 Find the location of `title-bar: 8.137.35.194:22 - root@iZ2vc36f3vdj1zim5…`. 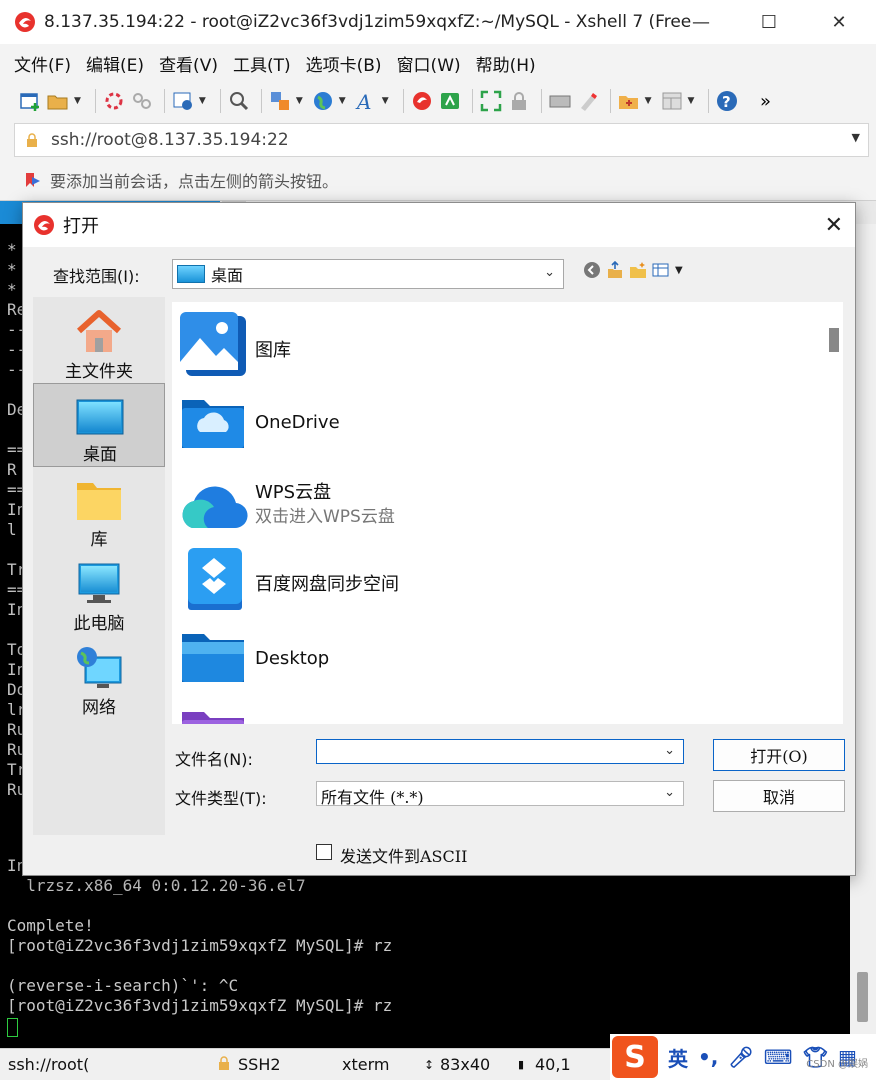

title-bar: 8.137.35.194:22 - root@iZ2vc36f3vdj1zim5… is located at coordinates (438, 22).